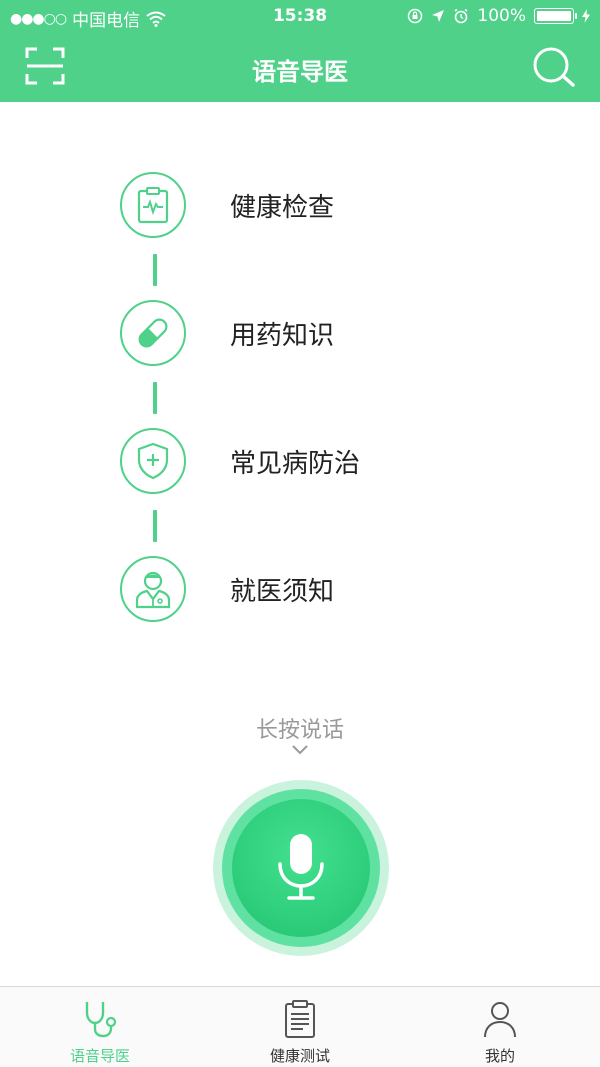 This screenshot has height=1067, width=600. I want to click on microphone-icon, so click(301, 867).